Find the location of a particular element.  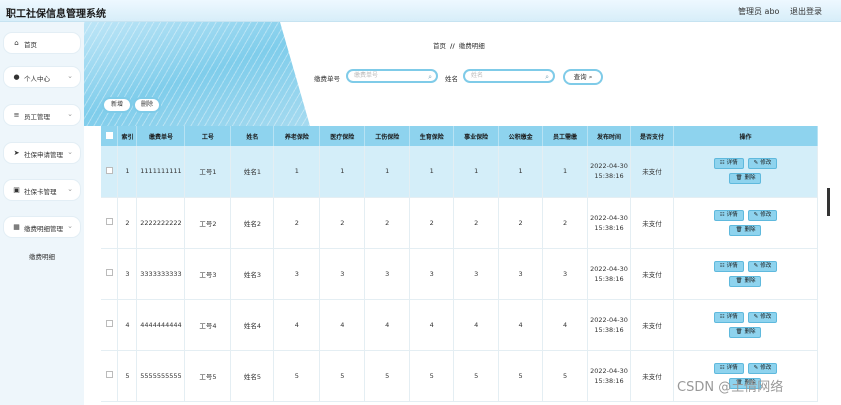

sidebar-item-label: 员工管理 is located at coordinates (37, 117).